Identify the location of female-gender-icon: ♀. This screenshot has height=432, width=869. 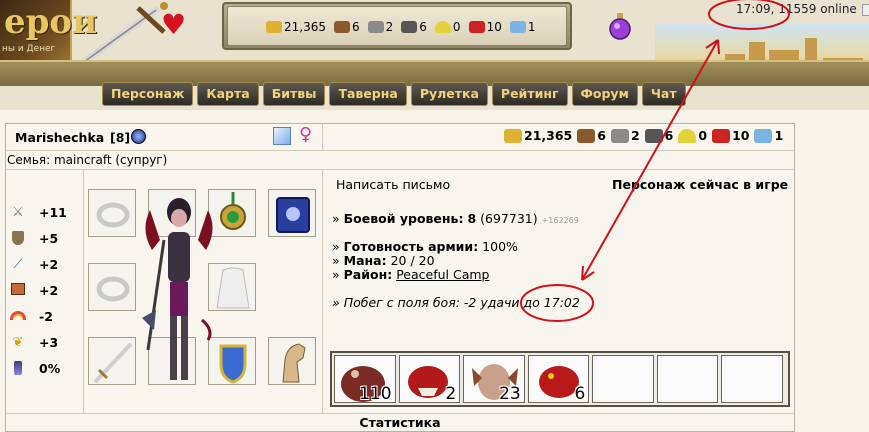
(306, 134).